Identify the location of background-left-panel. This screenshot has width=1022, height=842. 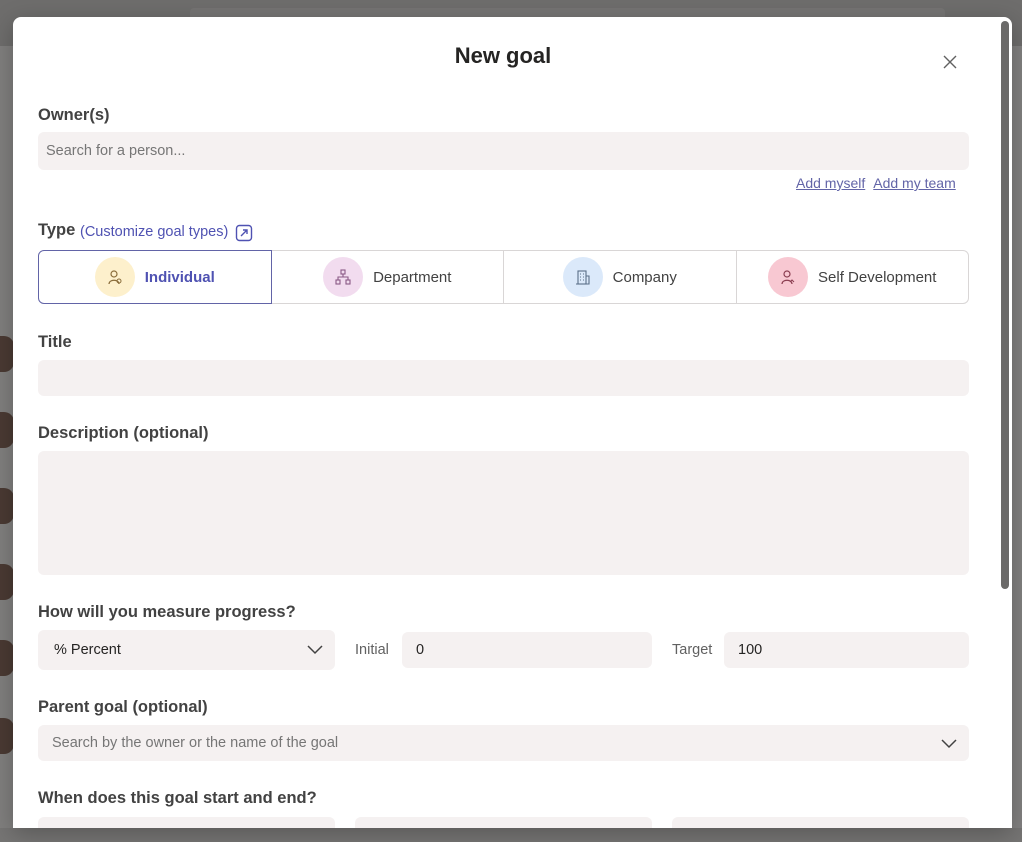
(7, 444).